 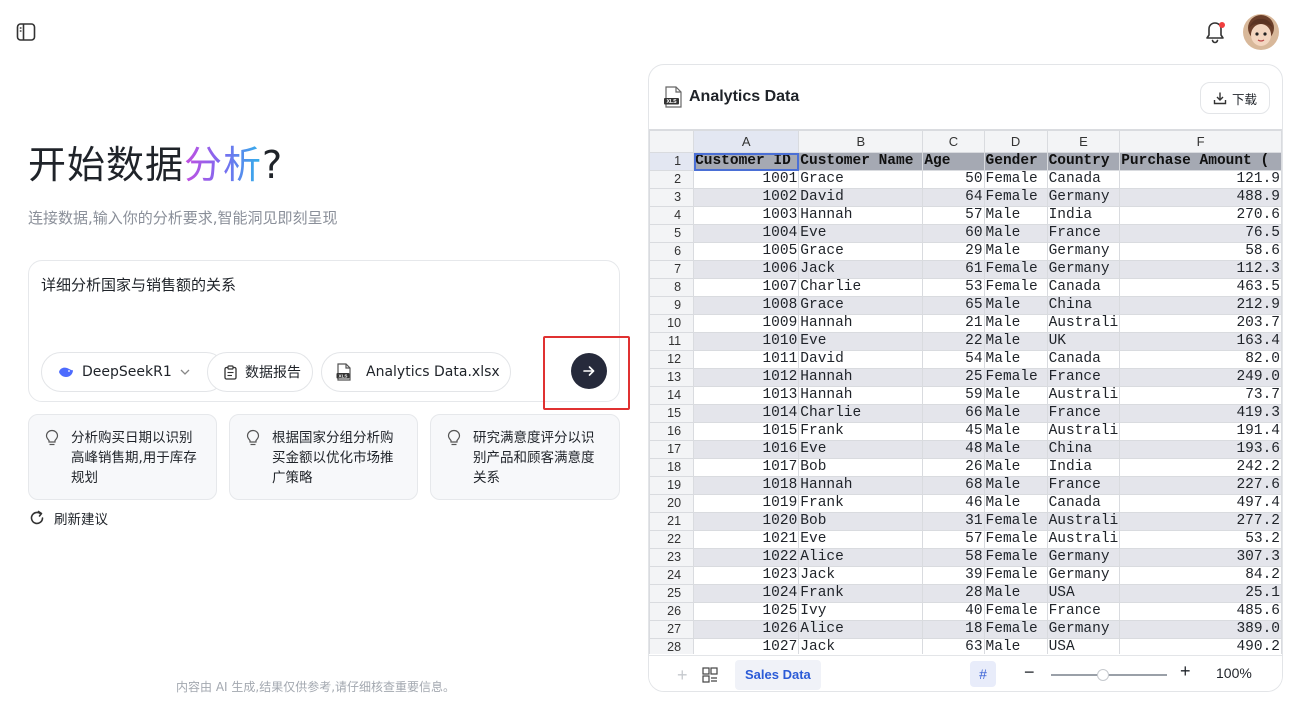 I want to click on row-header: 25, so click(x=672, y=593).